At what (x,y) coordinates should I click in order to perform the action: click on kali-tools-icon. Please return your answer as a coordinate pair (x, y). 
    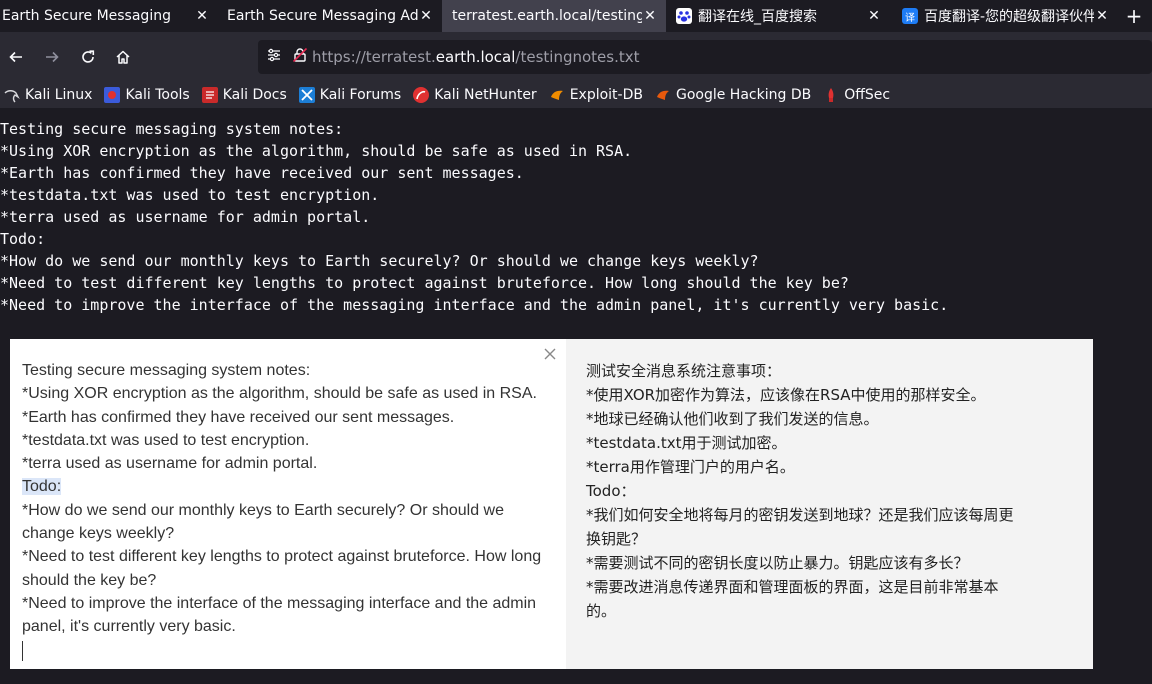
    Looking at the image, I should click on (112, 95).